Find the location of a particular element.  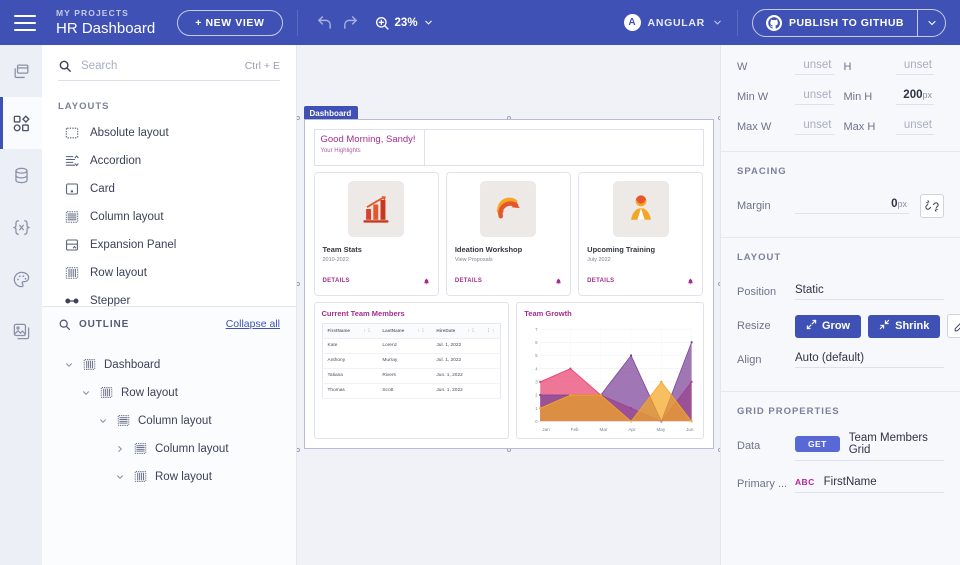

undo-icon is located at coordinates (325, 23).